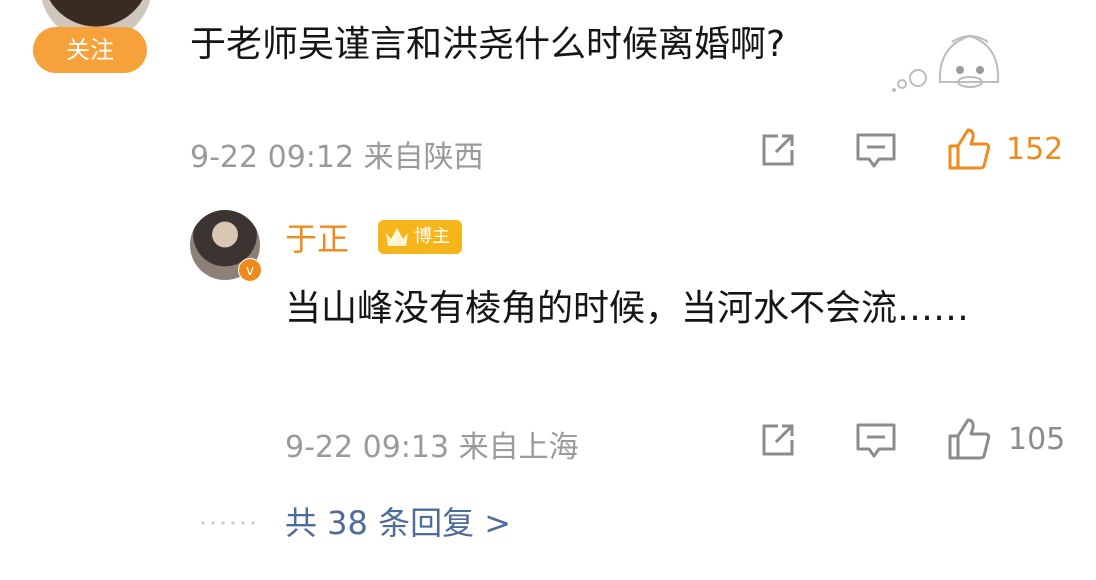 The height and width of the screenshot is (580, 1096). What do you see at coordinates (946, 63) in the screenshot?
I see `cartoon-sticker-icon` at bounding box center [946, 63].